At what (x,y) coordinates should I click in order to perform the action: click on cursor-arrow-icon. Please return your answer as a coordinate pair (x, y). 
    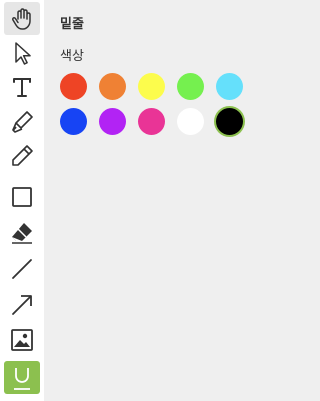
    Looking at the image, I should click on (23, 53).